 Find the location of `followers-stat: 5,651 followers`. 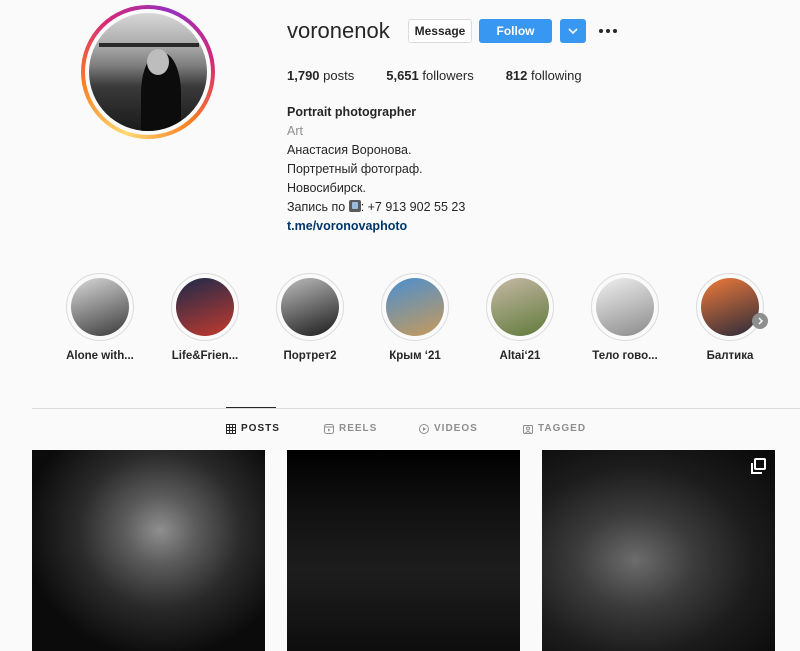

followers-stat: 5,651 followers is located at coordinates (429, 75).